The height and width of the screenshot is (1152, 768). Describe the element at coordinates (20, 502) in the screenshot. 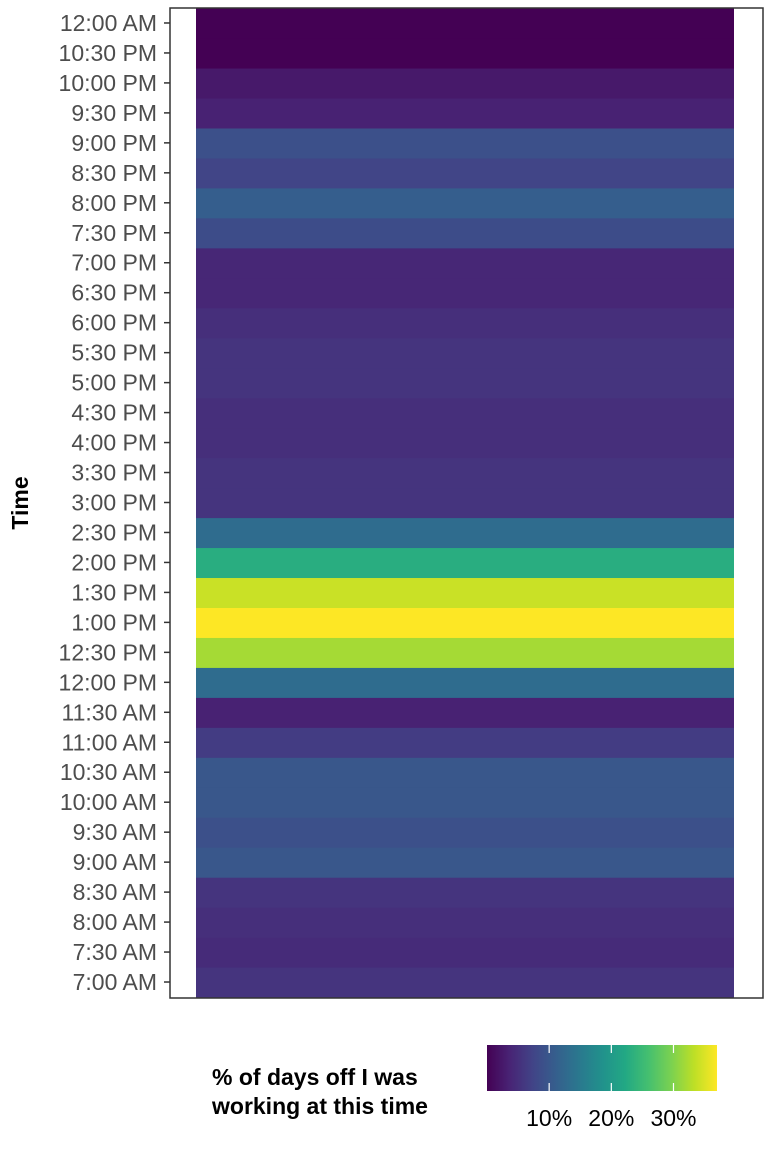

I see `y-axis-title: Time` at that location.